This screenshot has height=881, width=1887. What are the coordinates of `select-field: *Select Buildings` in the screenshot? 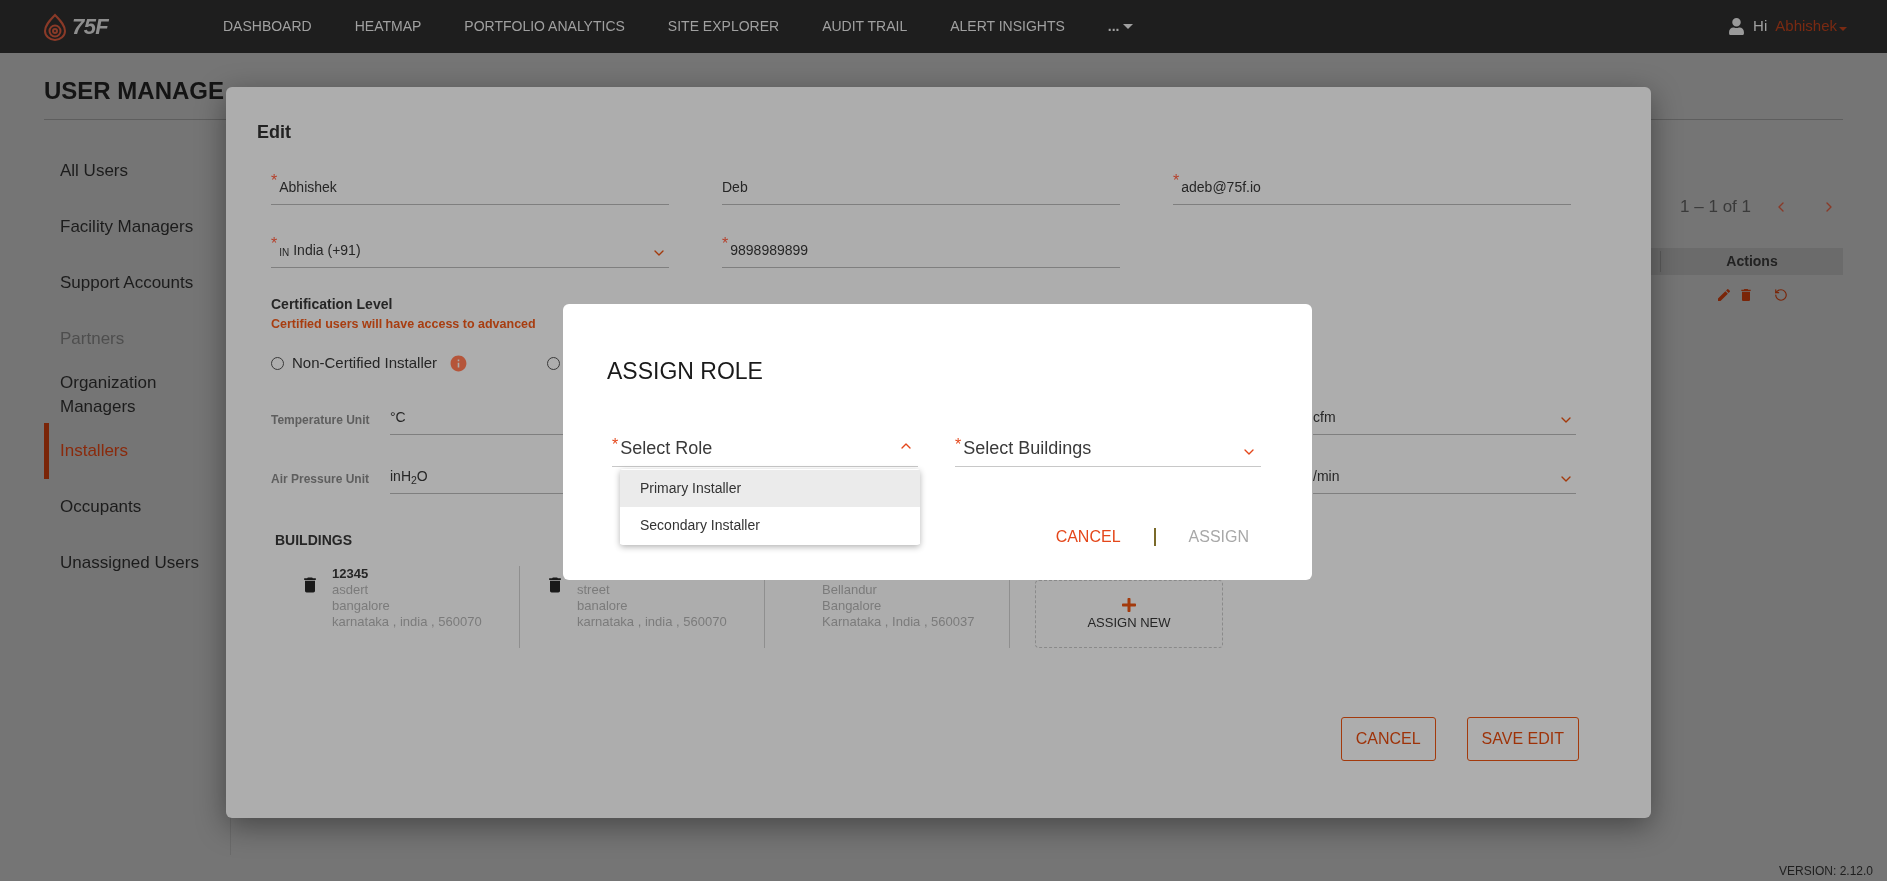 It's located at (1108, 451).